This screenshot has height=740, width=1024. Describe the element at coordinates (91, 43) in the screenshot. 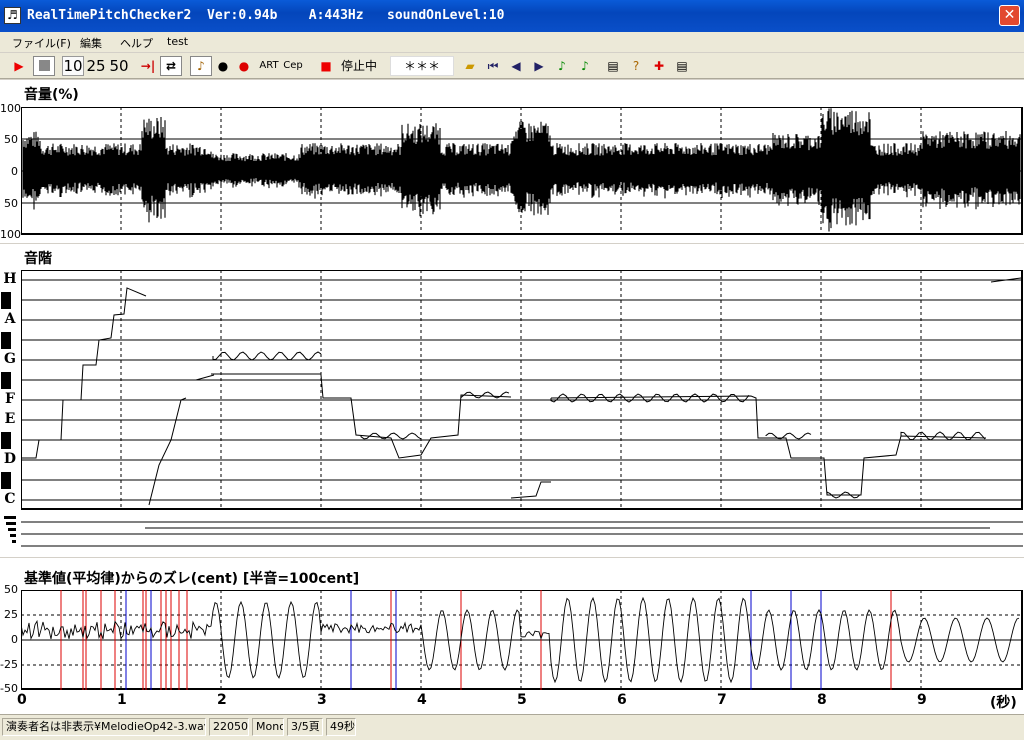

I see `menu-edit: 編集` at that location.